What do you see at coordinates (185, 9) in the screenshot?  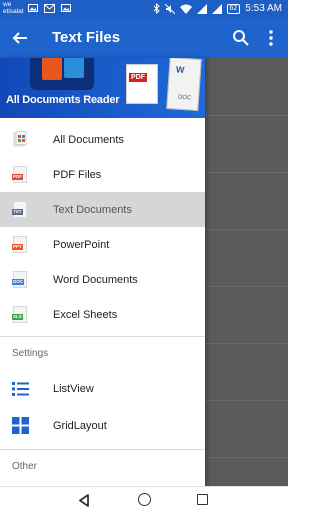 I see `wifi-icon` at bounding box center [185, 9].